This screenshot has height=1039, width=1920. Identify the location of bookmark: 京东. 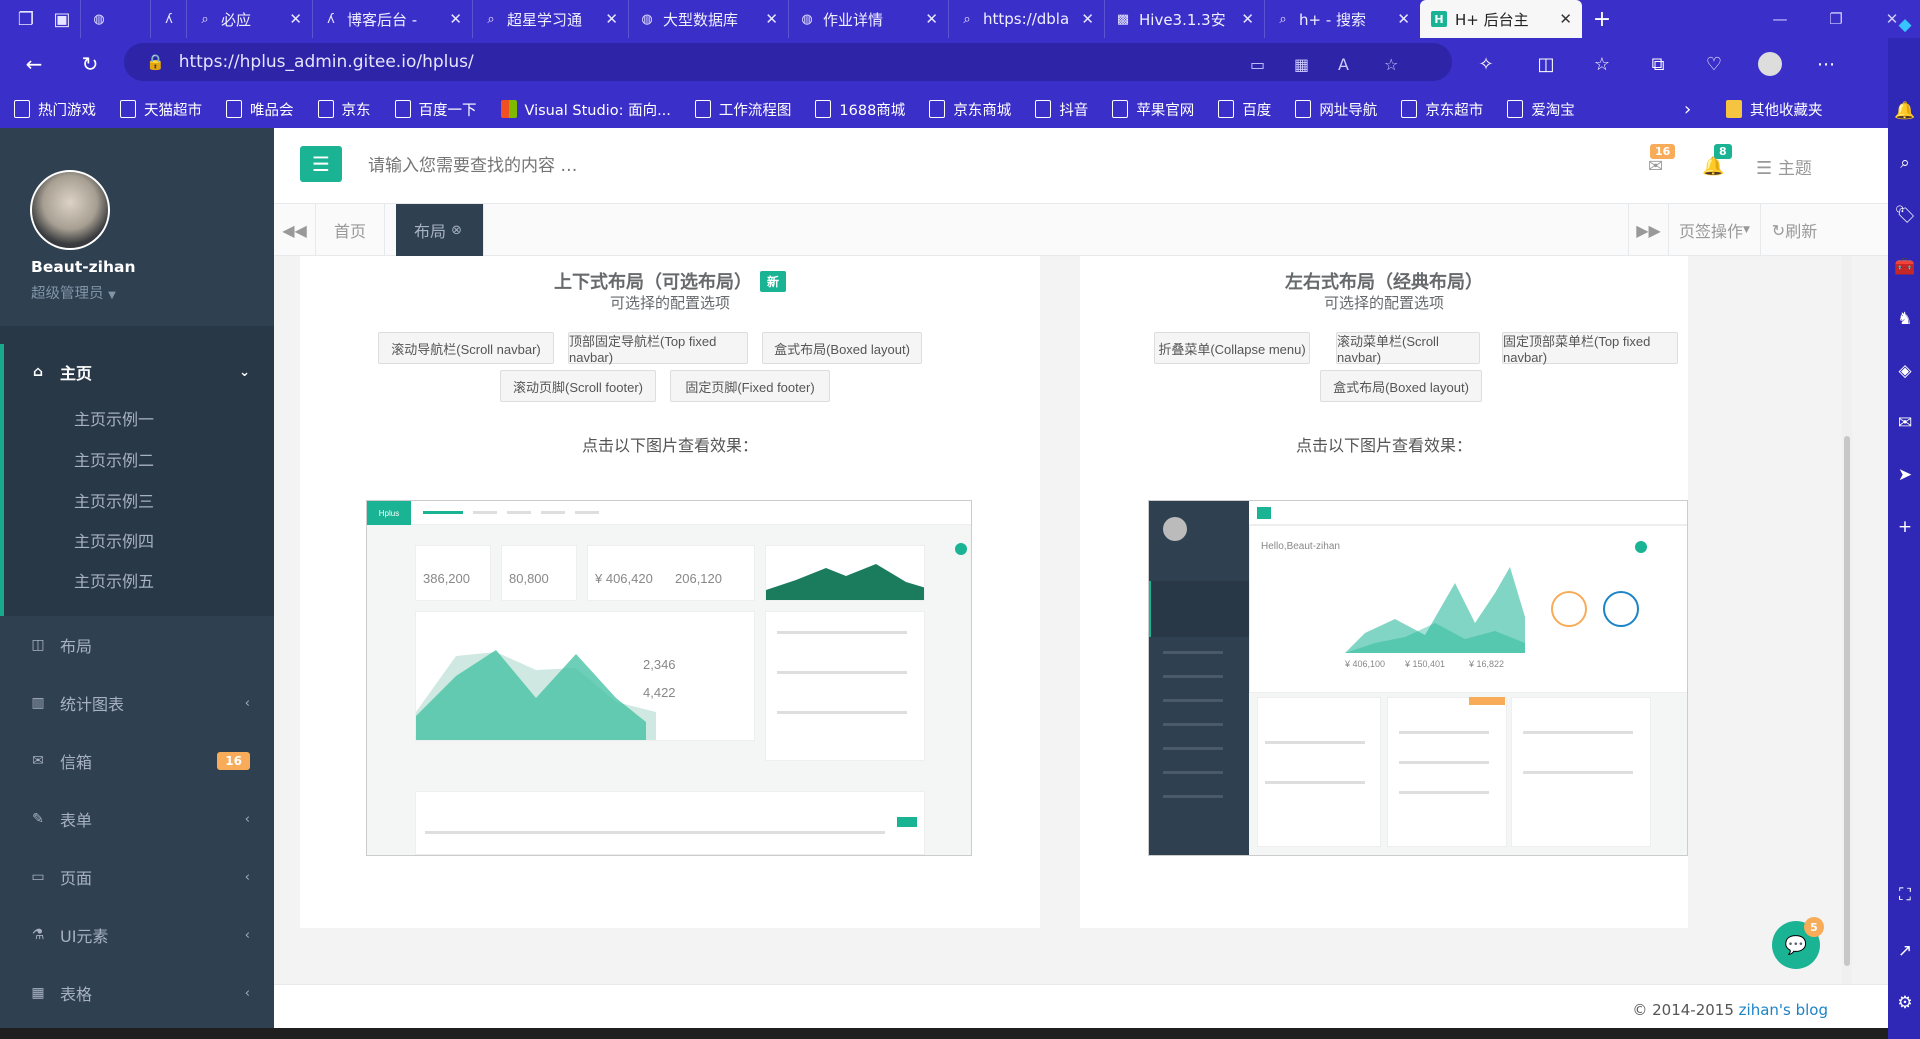
(344, 109).